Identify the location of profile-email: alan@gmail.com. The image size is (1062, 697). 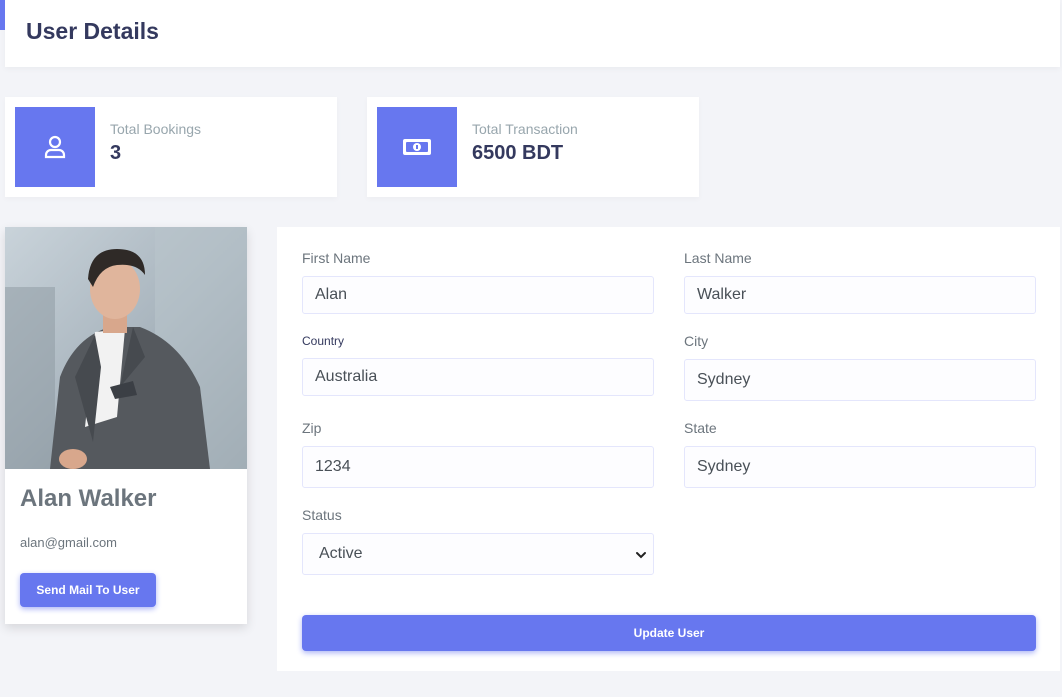
(69, 542).